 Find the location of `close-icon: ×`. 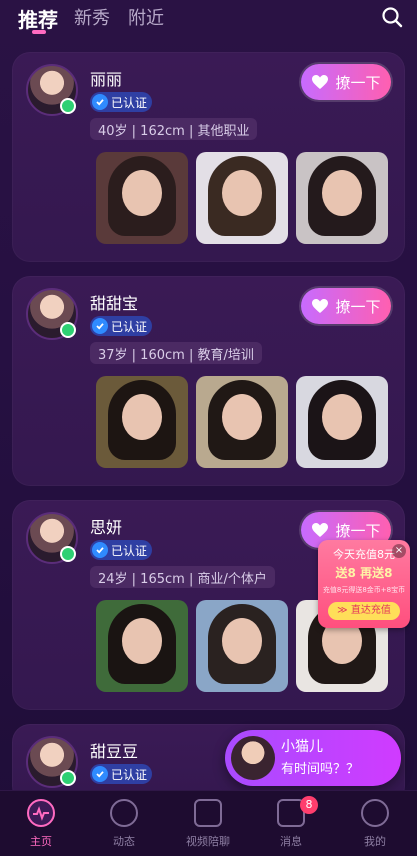

close-icon: × is located at coordinates (399, 551).